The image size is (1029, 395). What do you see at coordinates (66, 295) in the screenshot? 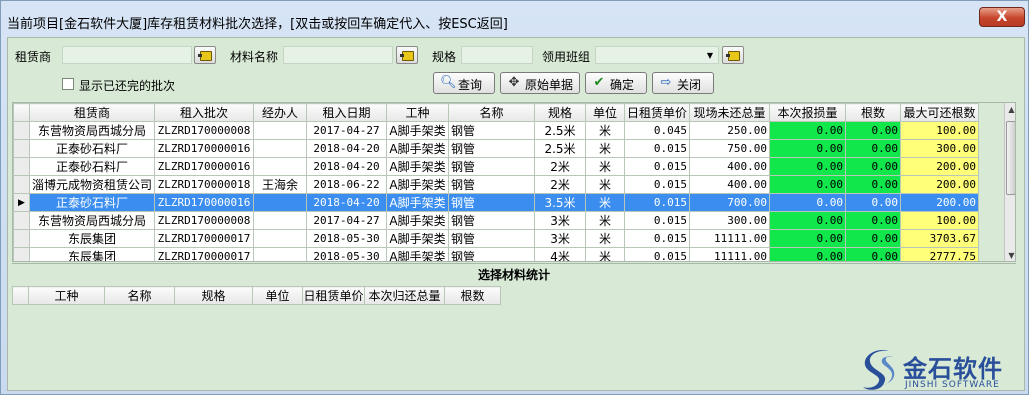
I see `summary-column-header: 工种` at bounding box center [66, 295].